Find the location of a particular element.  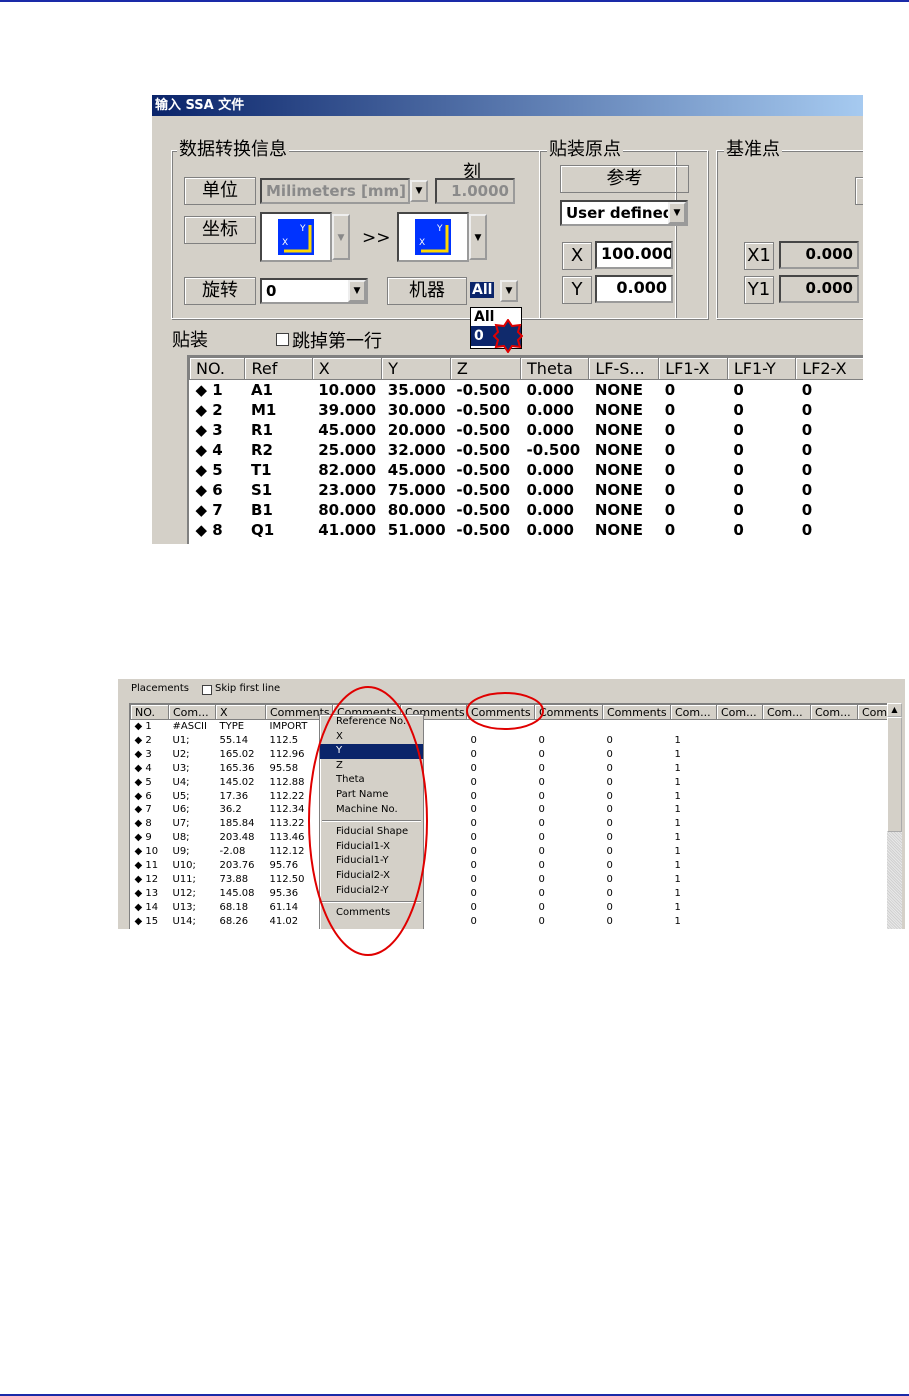

annotation-overlay is located at coordinates (426, 821).